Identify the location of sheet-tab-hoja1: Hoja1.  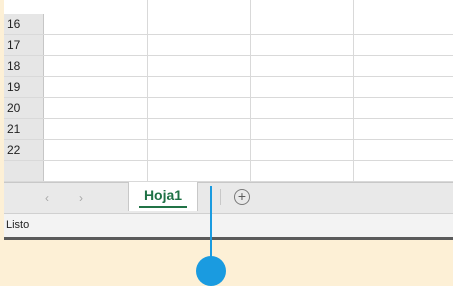
(163, 196).